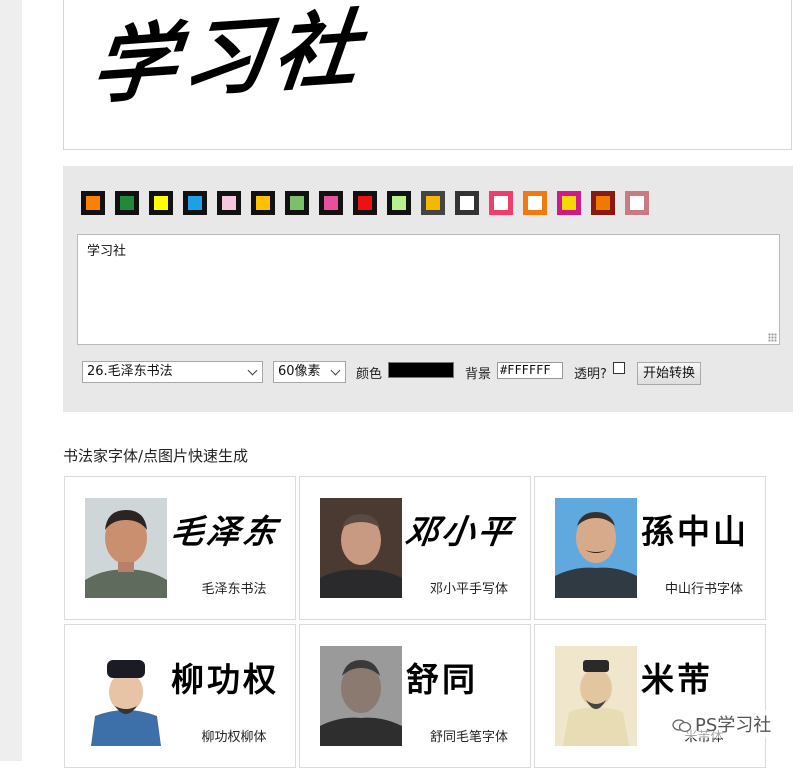  What do you see at coordinates (468, 589) in the screenshot?
I see `card-caption: 邓小平手写体` at bounding box center [468, 589].